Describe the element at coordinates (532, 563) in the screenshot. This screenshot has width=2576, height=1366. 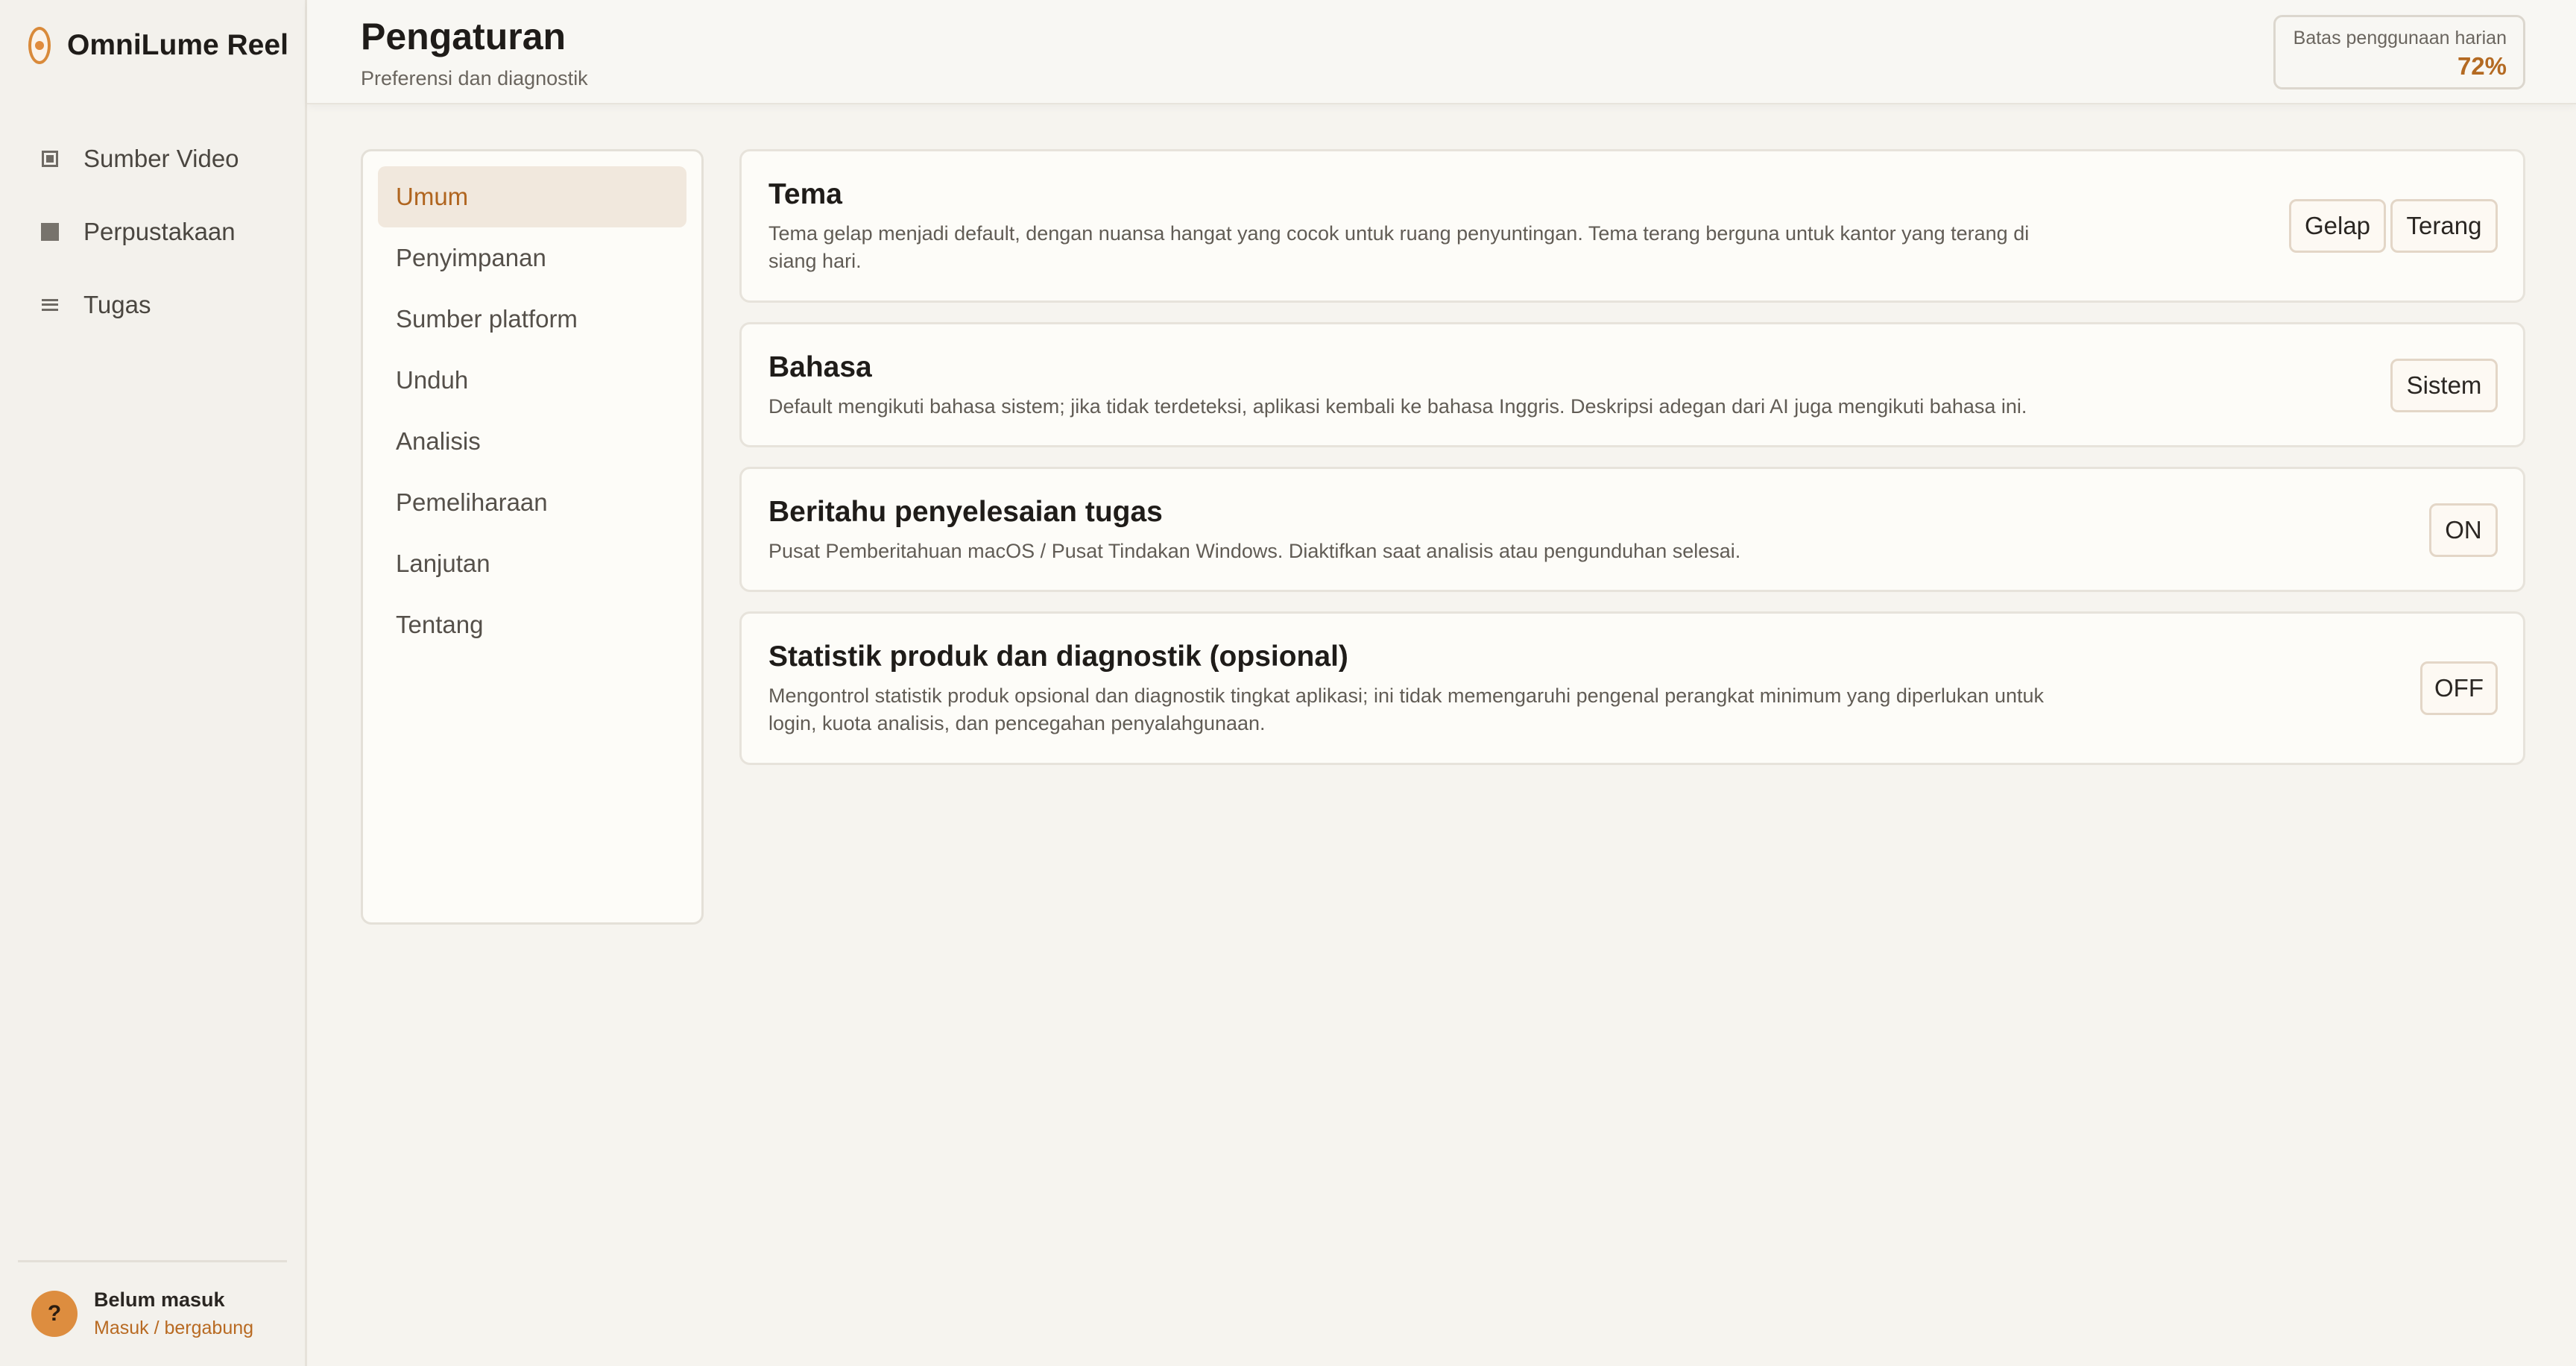
I see `settings-tab-advanced: Lanjutan` at that location.